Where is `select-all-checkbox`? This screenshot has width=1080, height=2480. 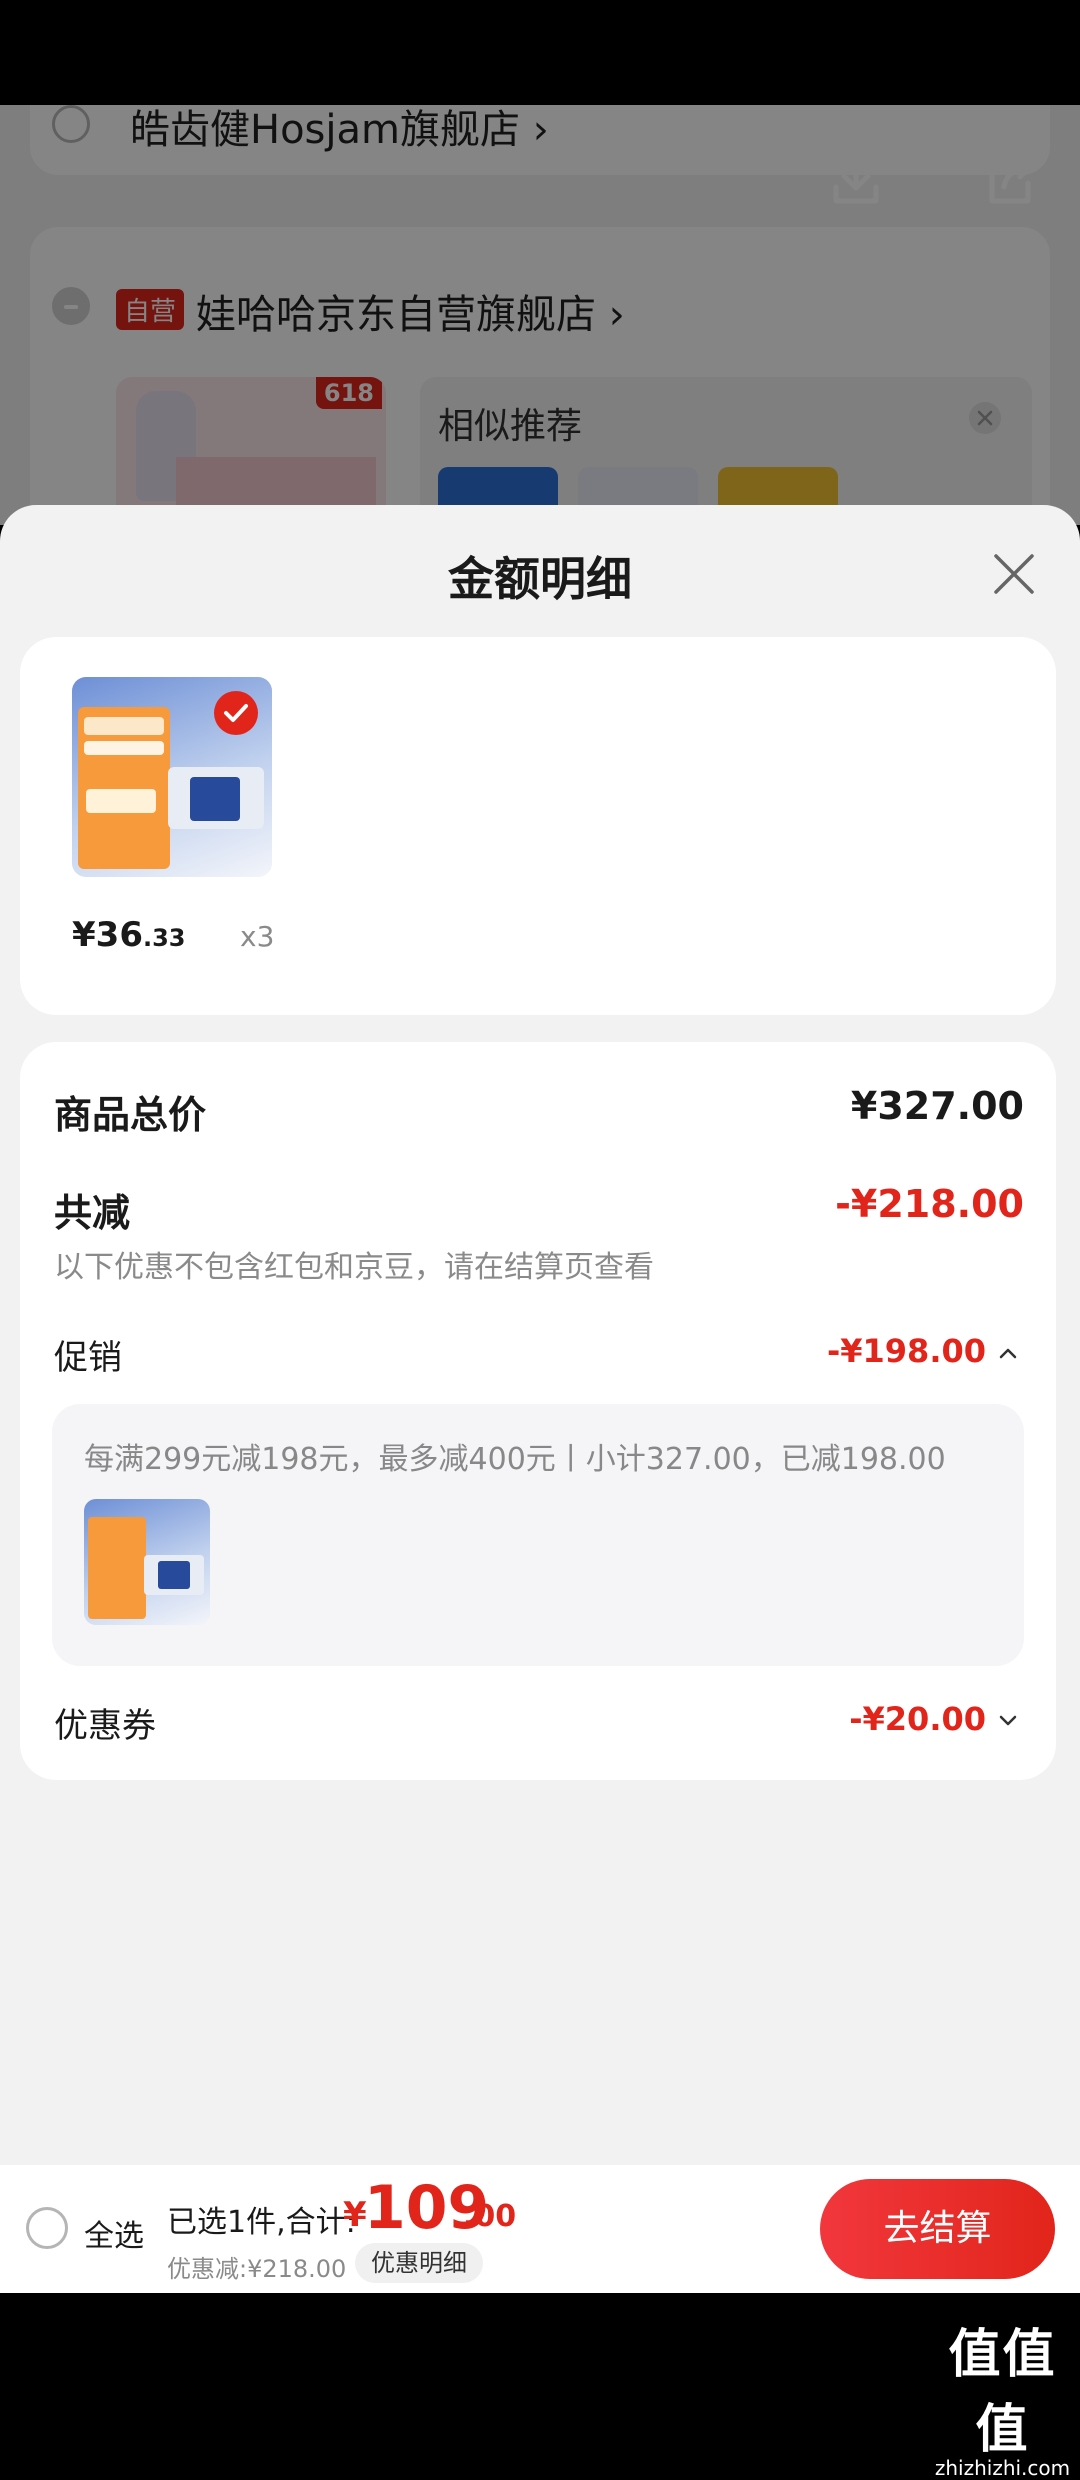 select-all-checkbox is located at coordinates (47, 2228).